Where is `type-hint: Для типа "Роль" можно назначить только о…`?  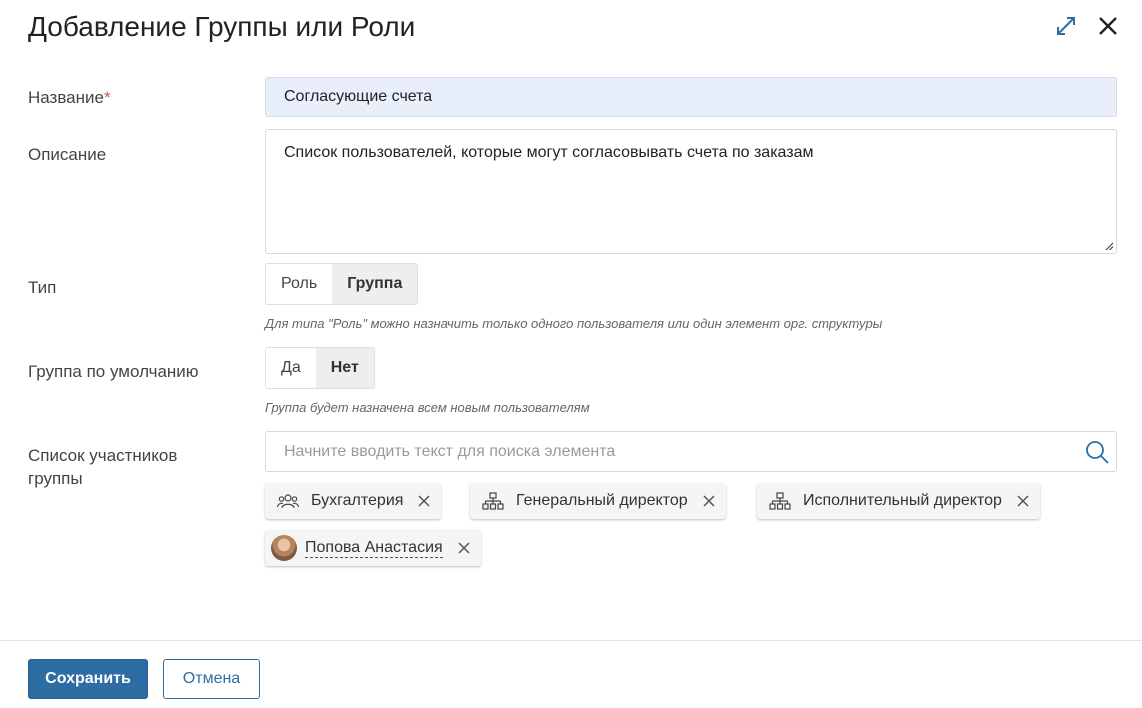 type-hint: Для типа "Роль" можно назначить только о… is located at coordinates (574, 323).